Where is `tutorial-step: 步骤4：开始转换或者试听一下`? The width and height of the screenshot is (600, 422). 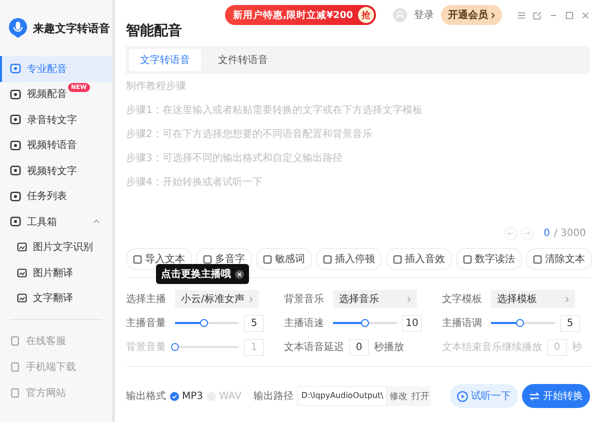 tutorial-step: 步骤4：开始转换或者试听一下 is located at coordinates (194, 183).